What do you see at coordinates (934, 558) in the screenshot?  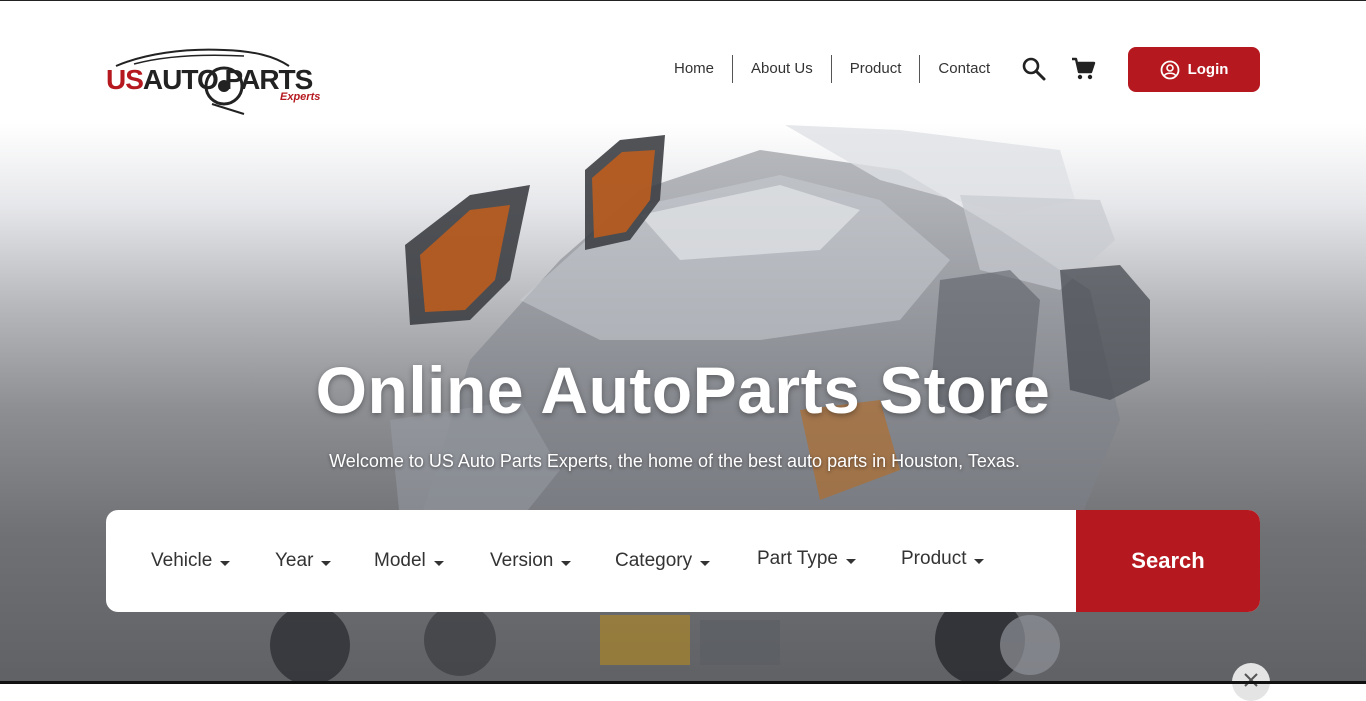 I see `product-label: Product` at bounding box center [934, 558].